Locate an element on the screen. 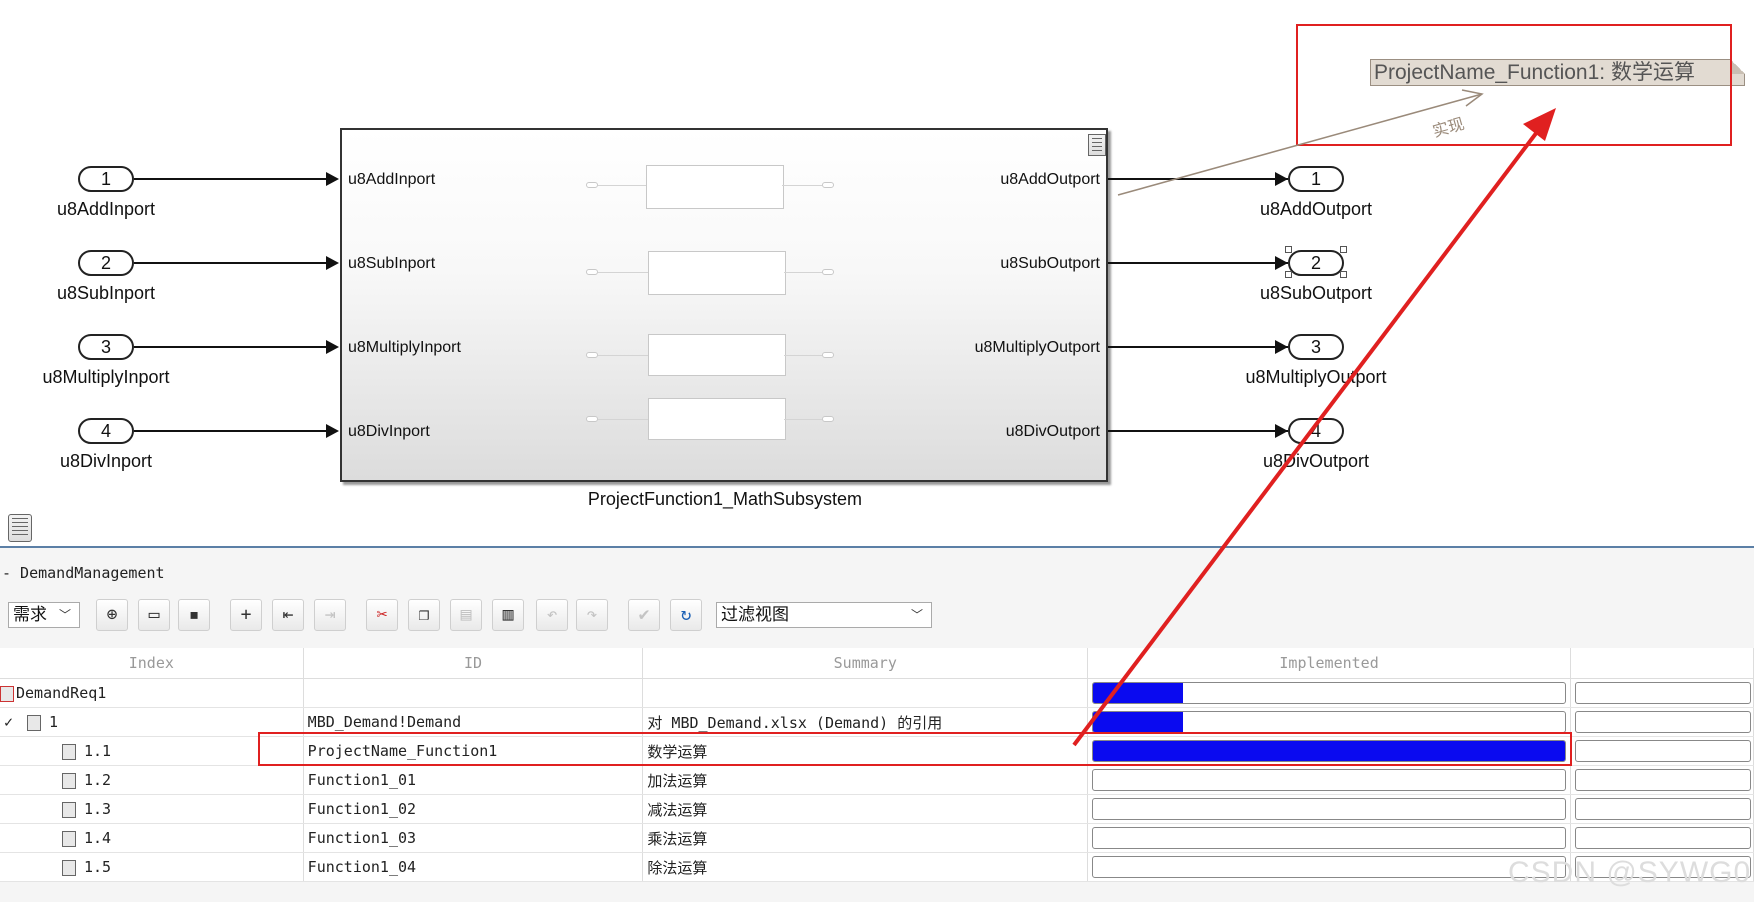  subsystem-out-port-label: u8SubOutport is located at coordinates (1050, 263).